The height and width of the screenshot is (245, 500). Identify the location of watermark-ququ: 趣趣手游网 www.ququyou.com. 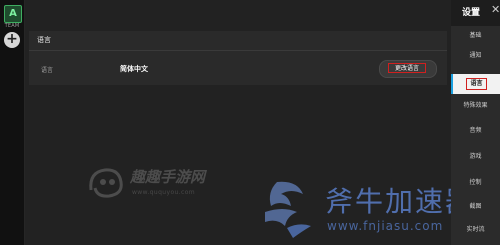
(160, 183).